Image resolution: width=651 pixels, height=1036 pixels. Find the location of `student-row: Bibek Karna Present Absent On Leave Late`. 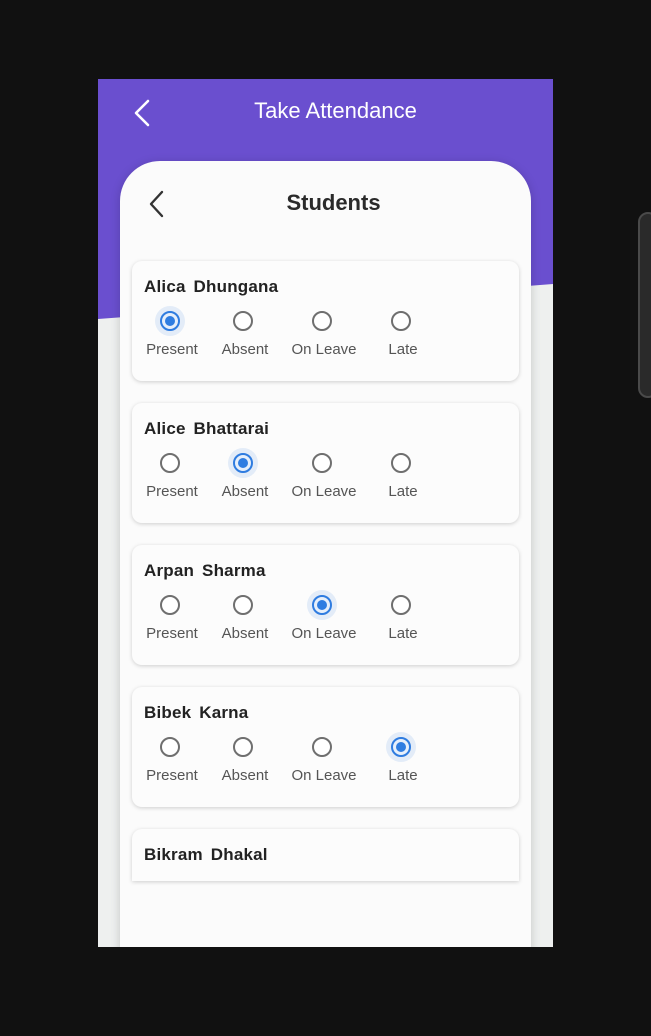

student-row: Bibek Karna Present Absent On Leave Late is located at coordinates (325, 747).